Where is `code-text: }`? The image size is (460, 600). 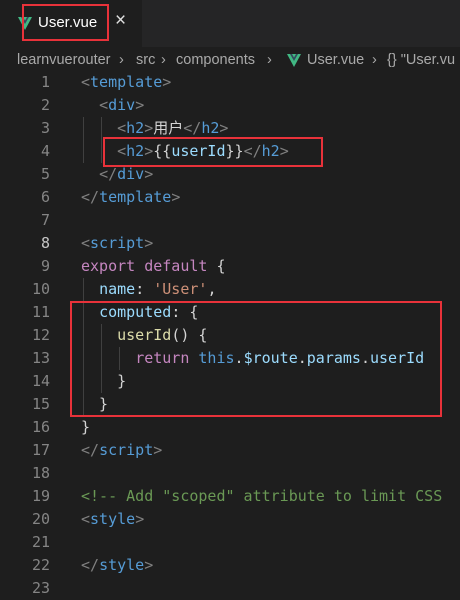 code-text: } is located at coordinates (85, 427).